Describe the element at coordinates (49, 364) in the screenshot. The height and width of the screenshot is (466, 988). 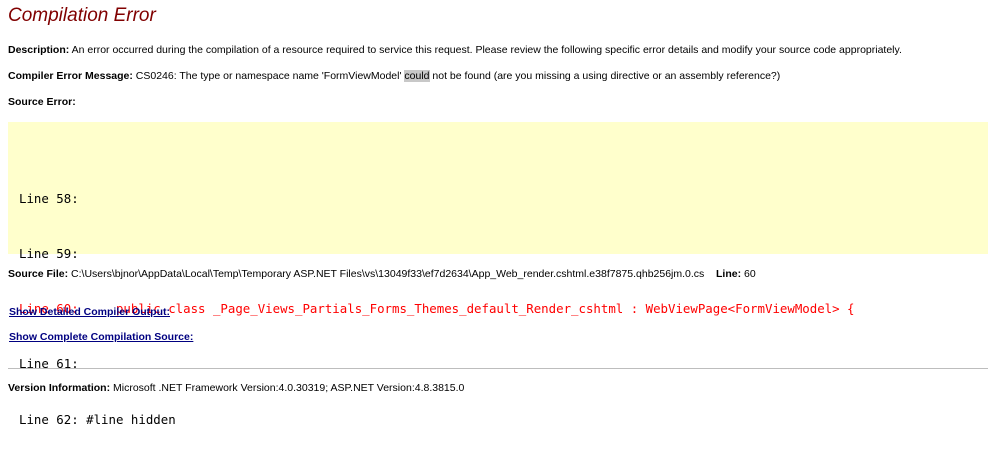
I see `code-line-61: Line 61:` at that location.